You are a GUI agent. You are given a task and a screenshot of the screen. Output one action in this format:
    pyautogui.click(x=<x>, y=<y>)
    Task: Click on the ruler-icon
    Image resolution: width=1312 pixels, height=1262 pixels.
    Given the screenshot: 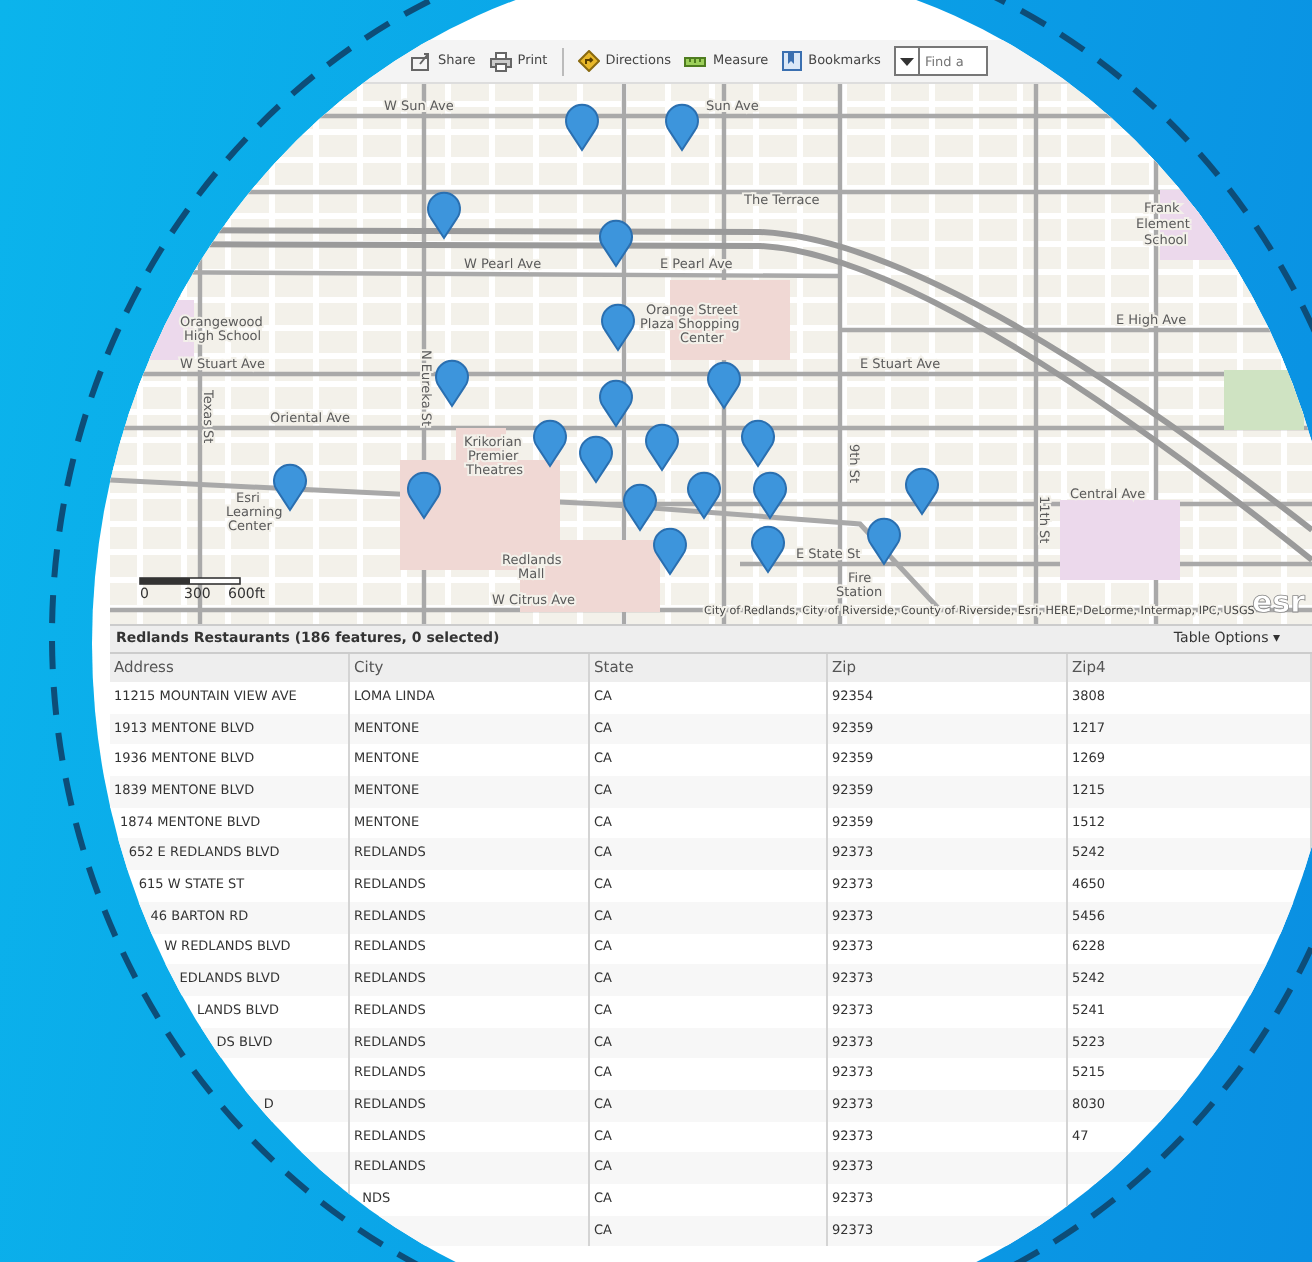 What is the action you would take?
    pyautogui.click(x=695, y=61)
    